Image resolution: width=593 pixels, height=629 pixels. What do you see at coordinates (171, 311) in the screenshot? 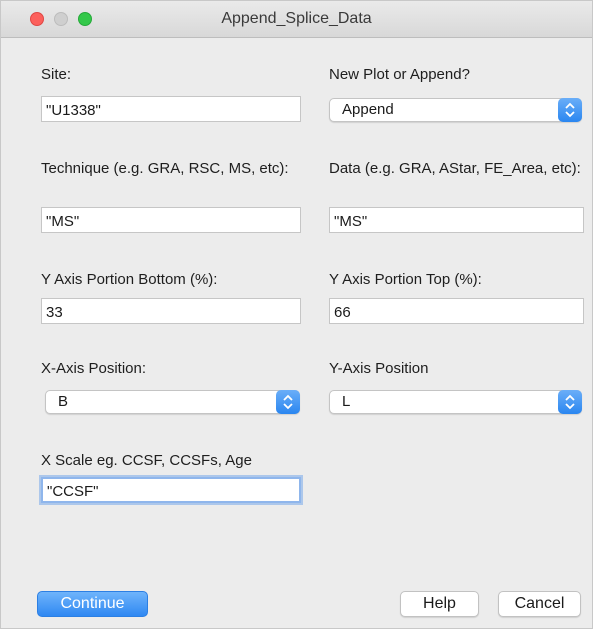
I see `y-axis-portion-bottom-field` at bounding box center [171, 311].